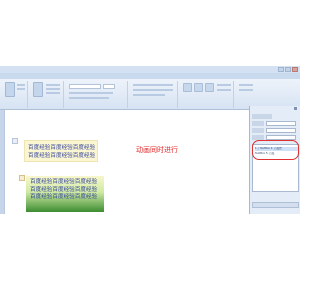  Describe the element at coordinates (21, 85) in the screenshot. I see `cut-icon` at that location.